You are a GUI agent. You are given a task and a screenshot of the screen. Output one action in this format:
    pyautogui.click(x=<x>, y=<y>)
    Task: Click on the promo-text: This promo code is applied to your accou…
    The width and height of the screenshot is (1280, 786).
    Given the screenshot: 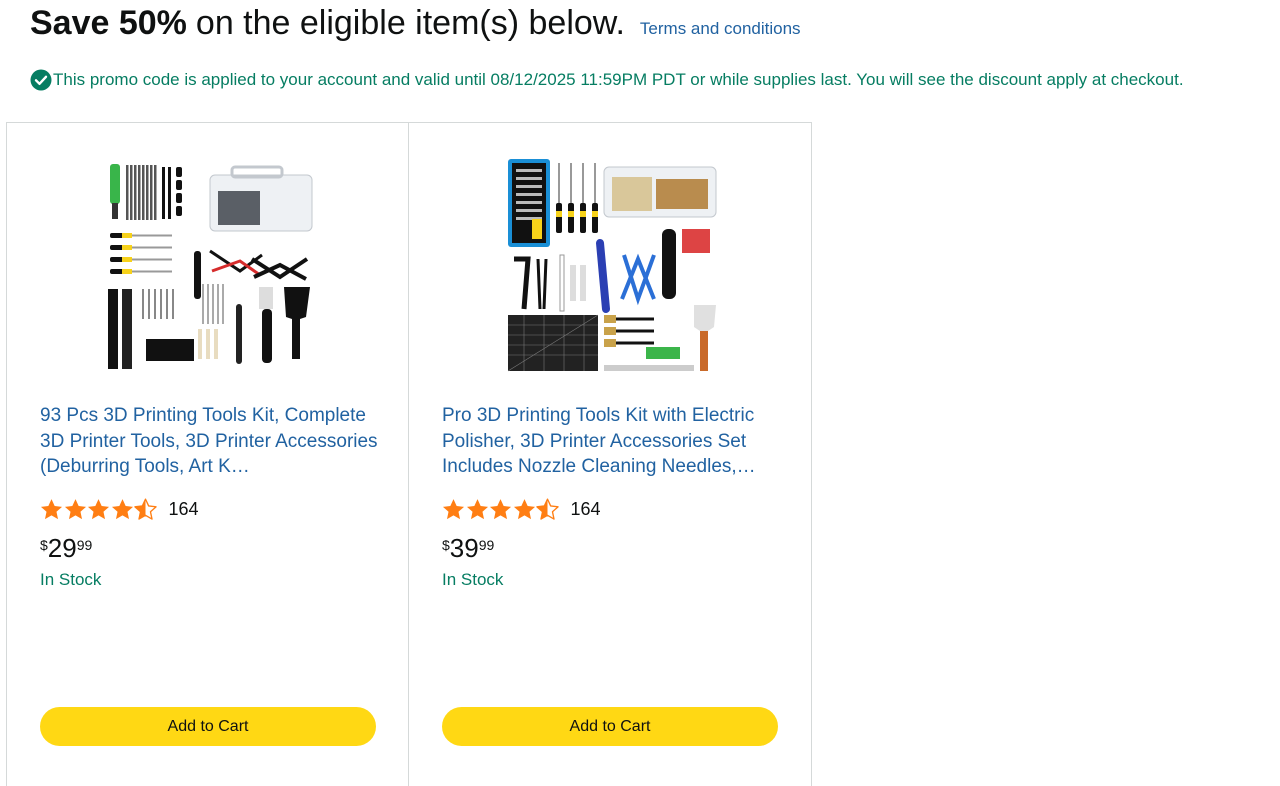 What is the action you would take?
    pyautogui.click(x=618, y=79)
    